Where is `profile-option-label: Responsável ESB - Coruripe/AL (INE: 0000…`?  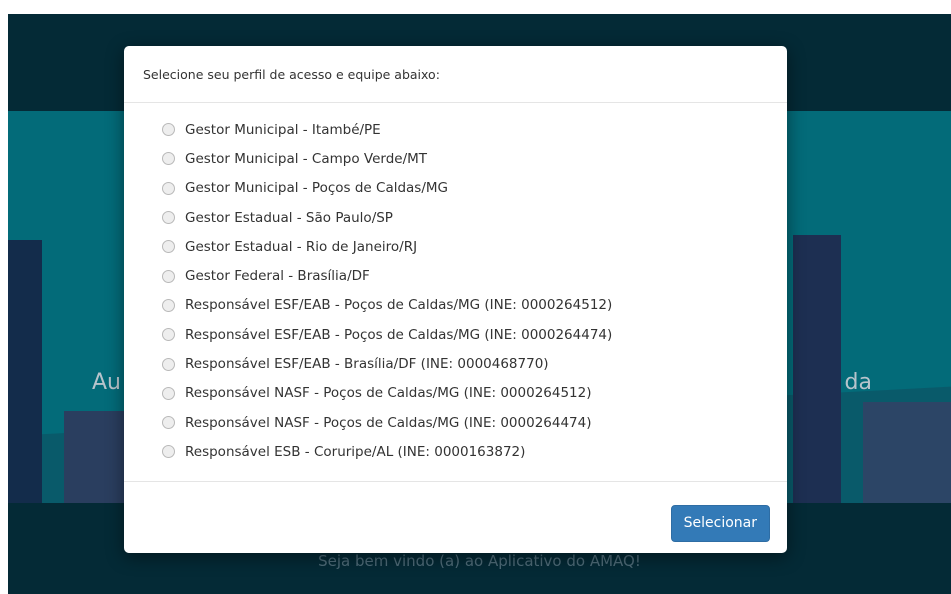
profile-option-label: Responsável ESB - Coruripe/AL (INE: 0000… is located at coordinates (355, 451).